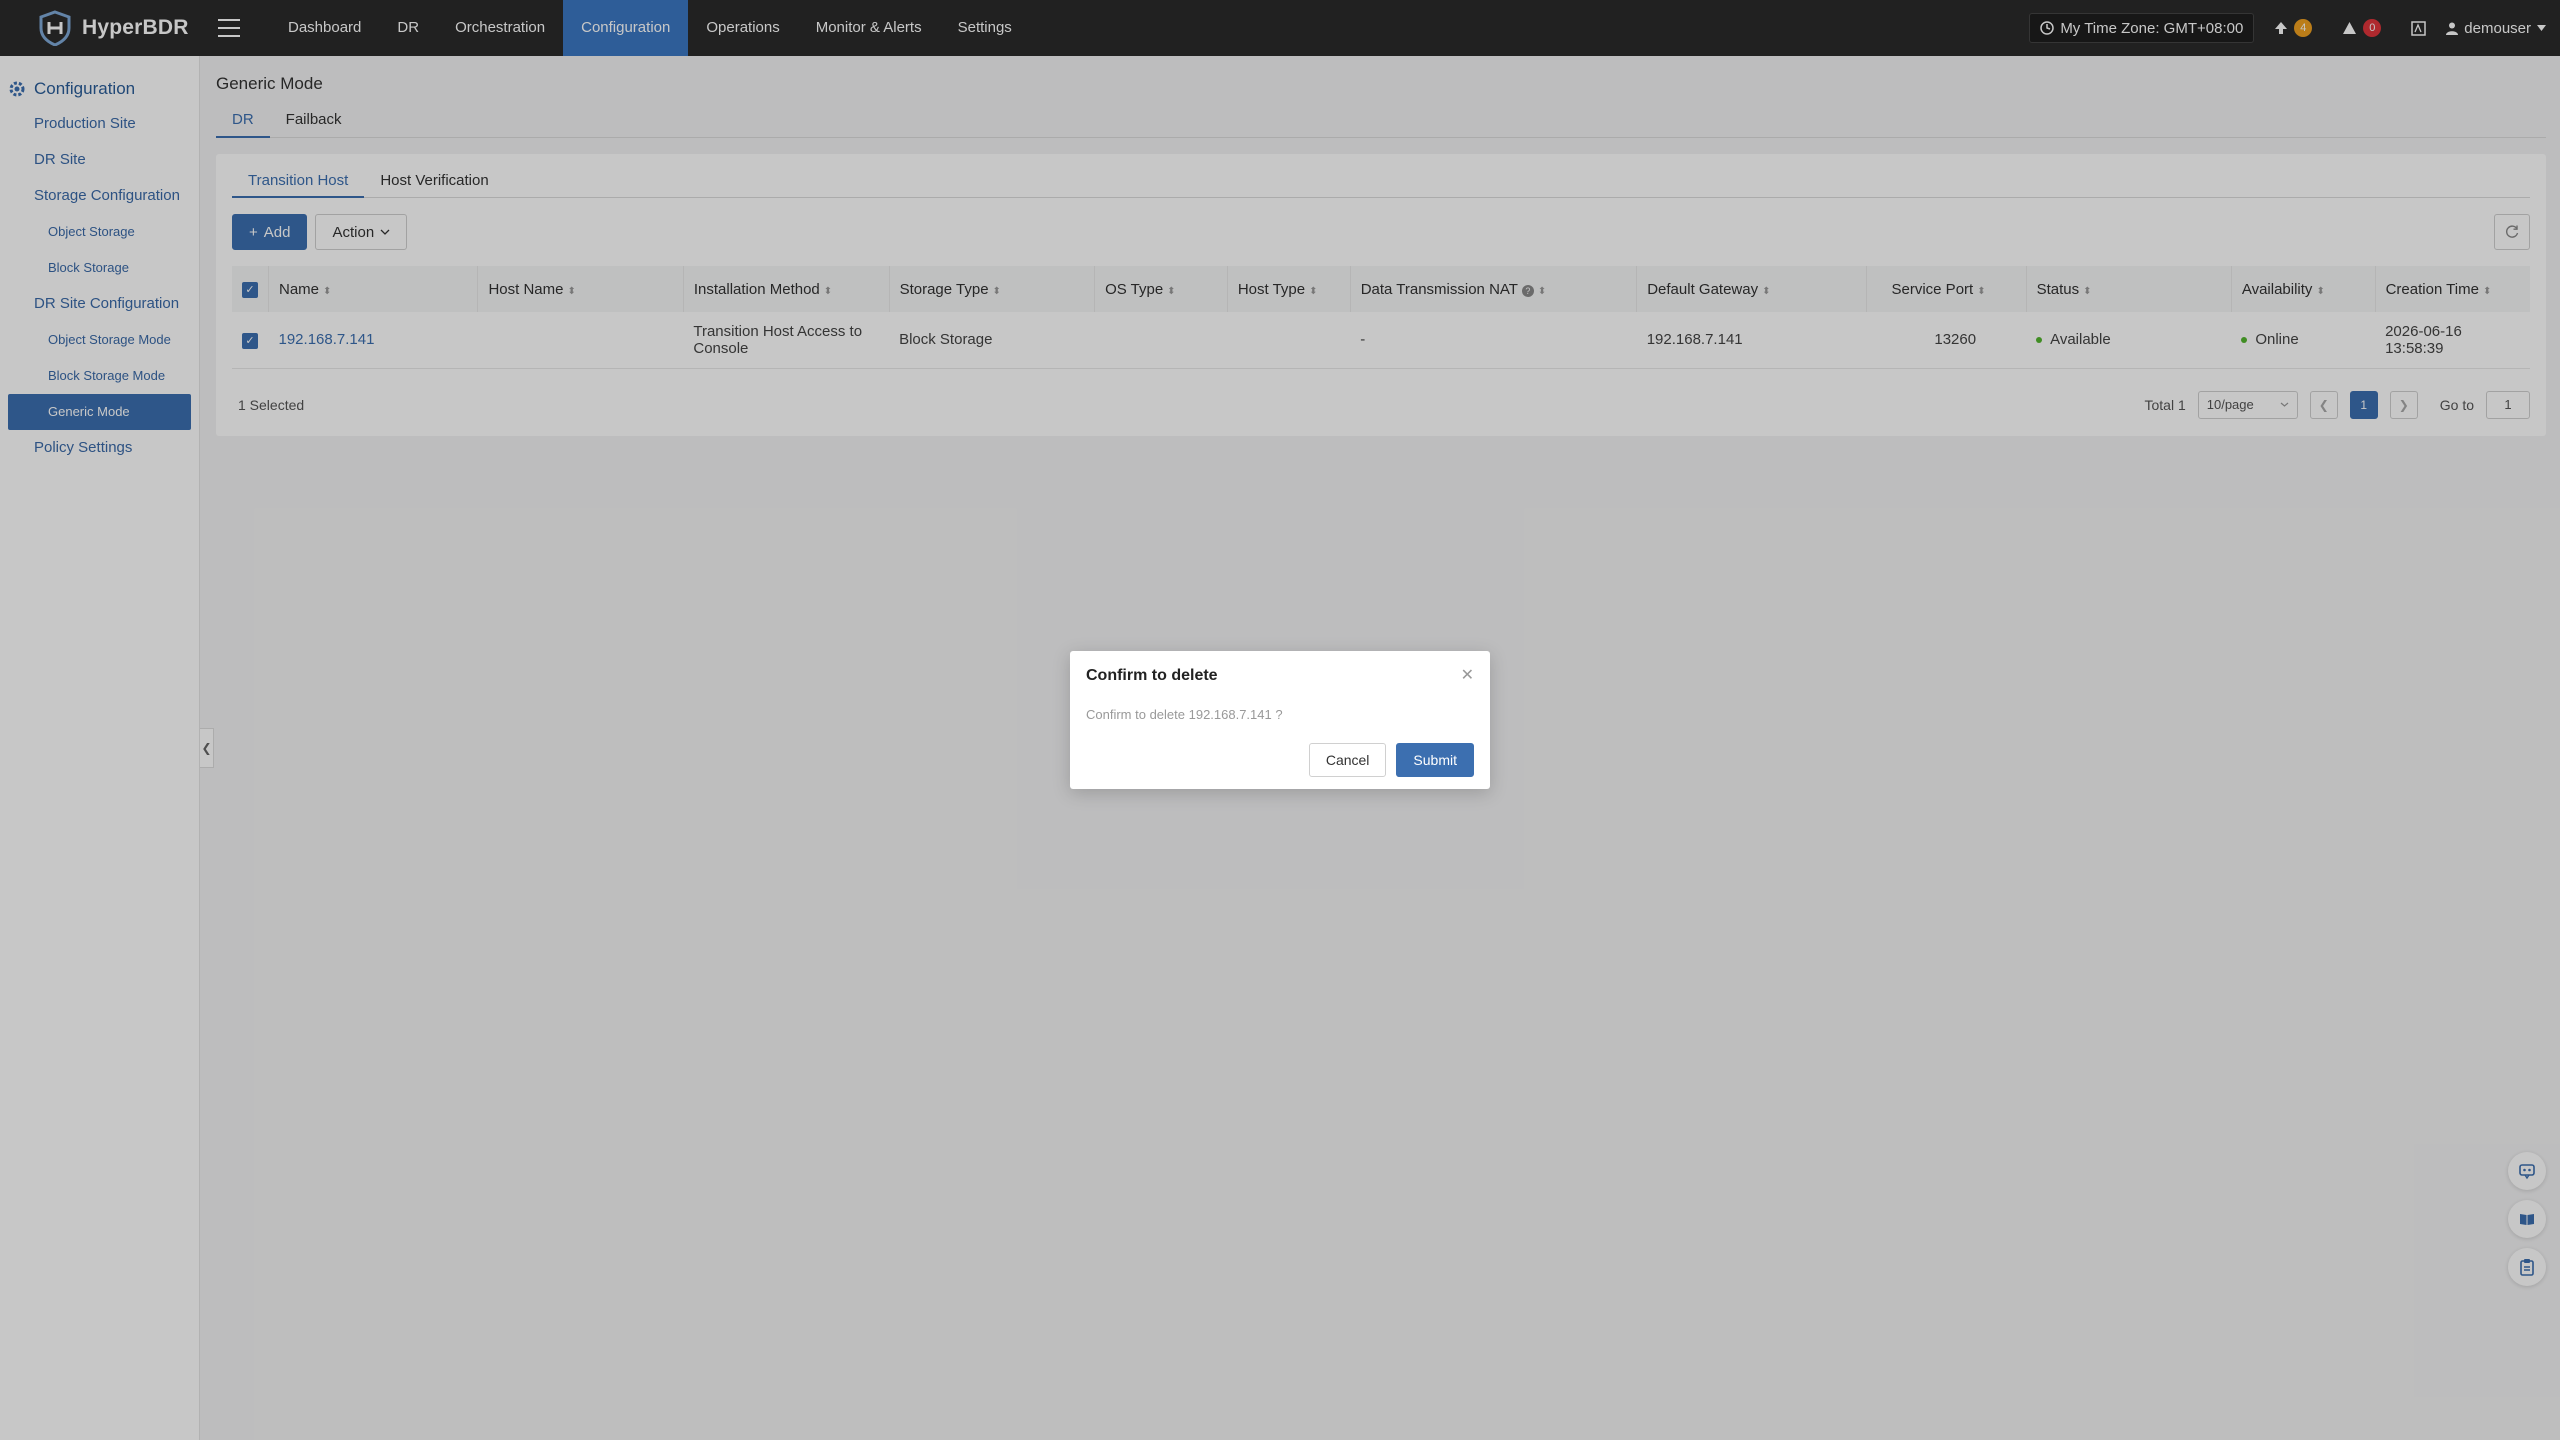 The width and height of the screenshot is (2560, 1440). I want to click on dialog-message: Confirm to delete 192.168.7.141 ?, so click(1184, 714).